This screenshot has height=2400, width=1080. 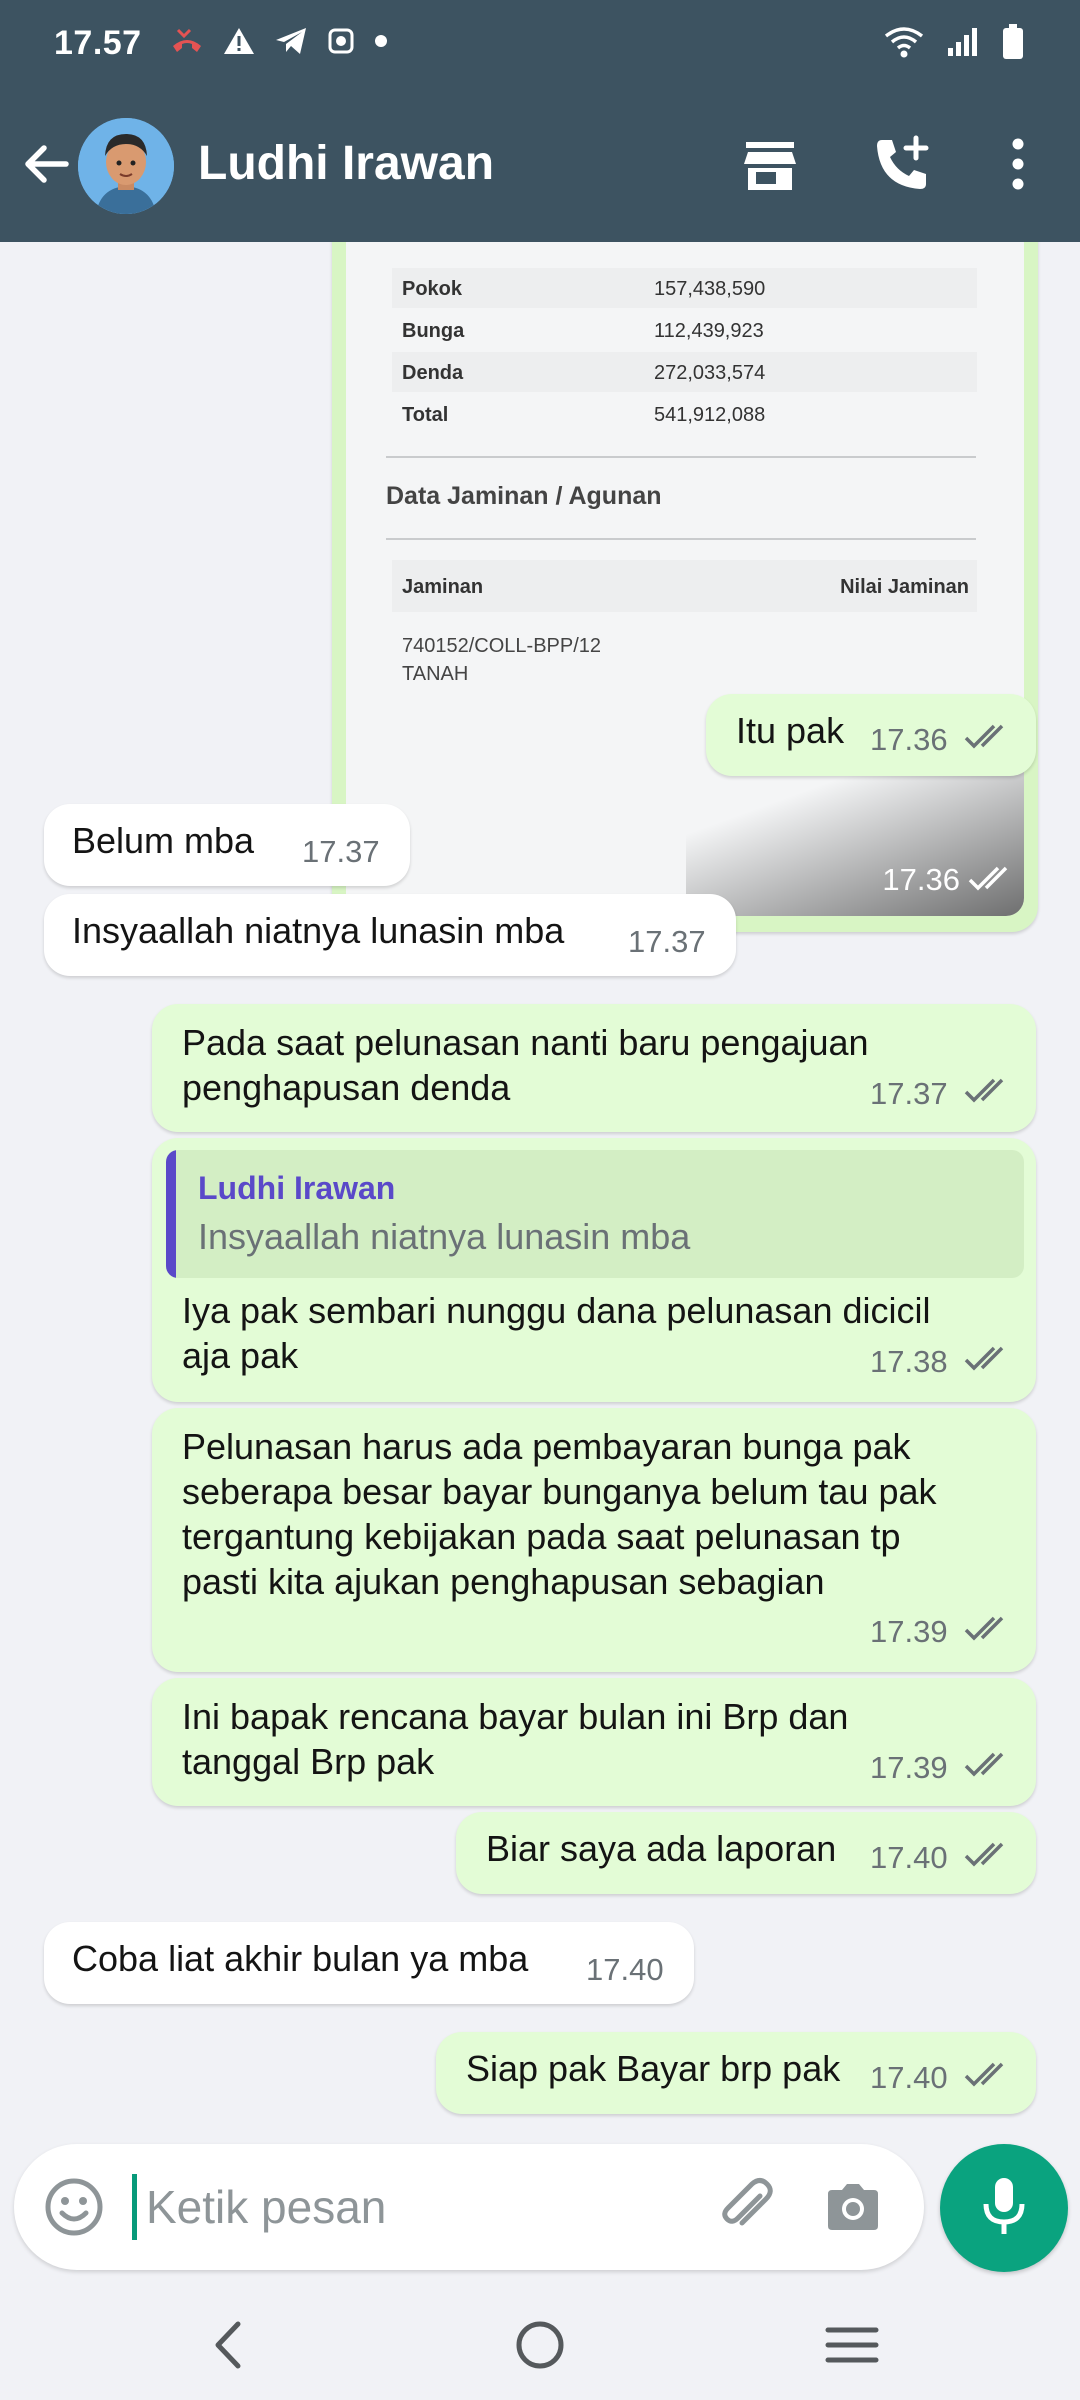 I want to click on message-line: aja pak, so click(x=240, y=1355).